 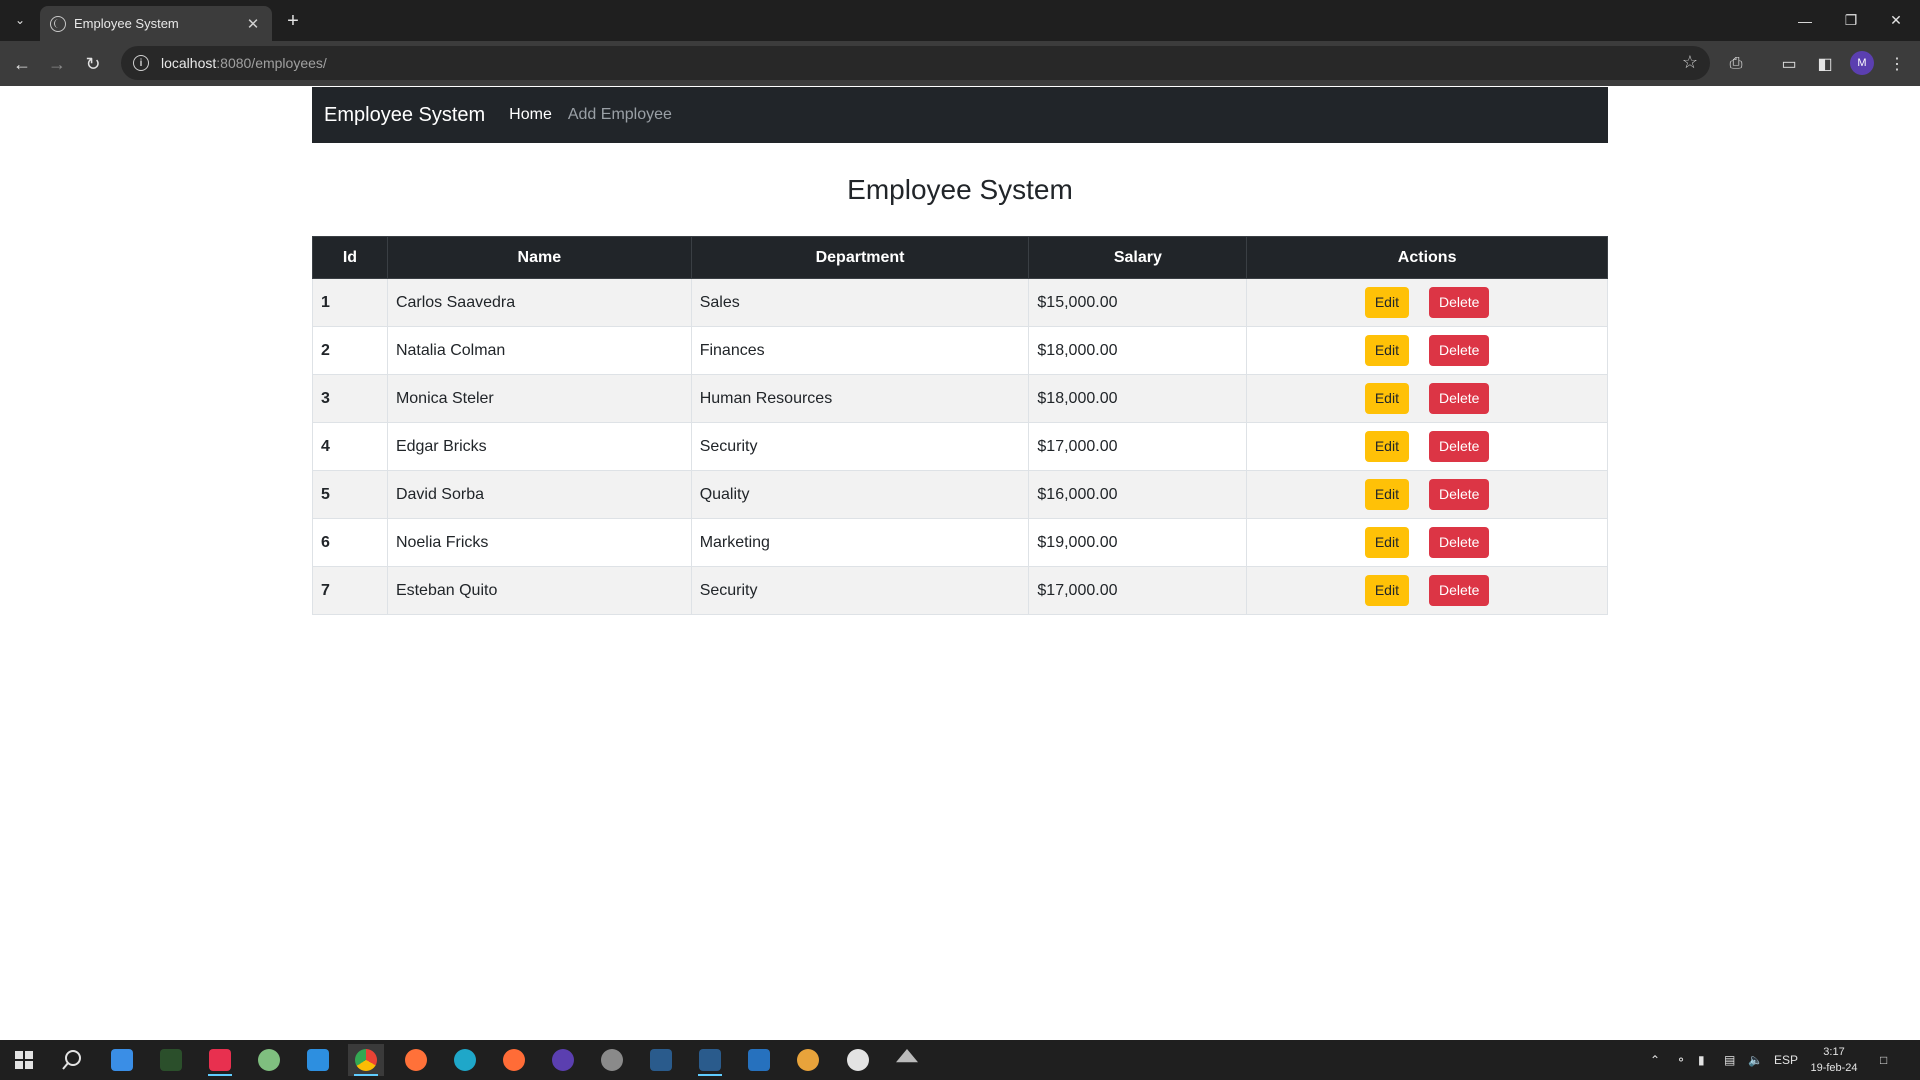 I want to click on nav-link-home: Home, so click(x=530, y=115).